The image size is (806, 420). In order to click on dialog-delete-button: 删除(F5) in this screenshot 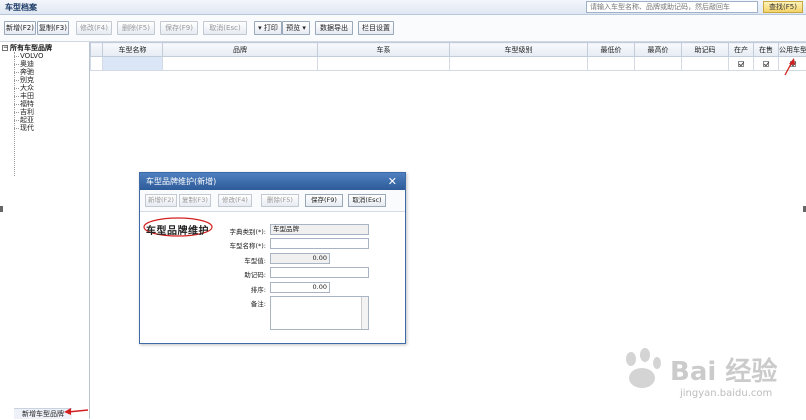, I will do `click(280, 200)`.